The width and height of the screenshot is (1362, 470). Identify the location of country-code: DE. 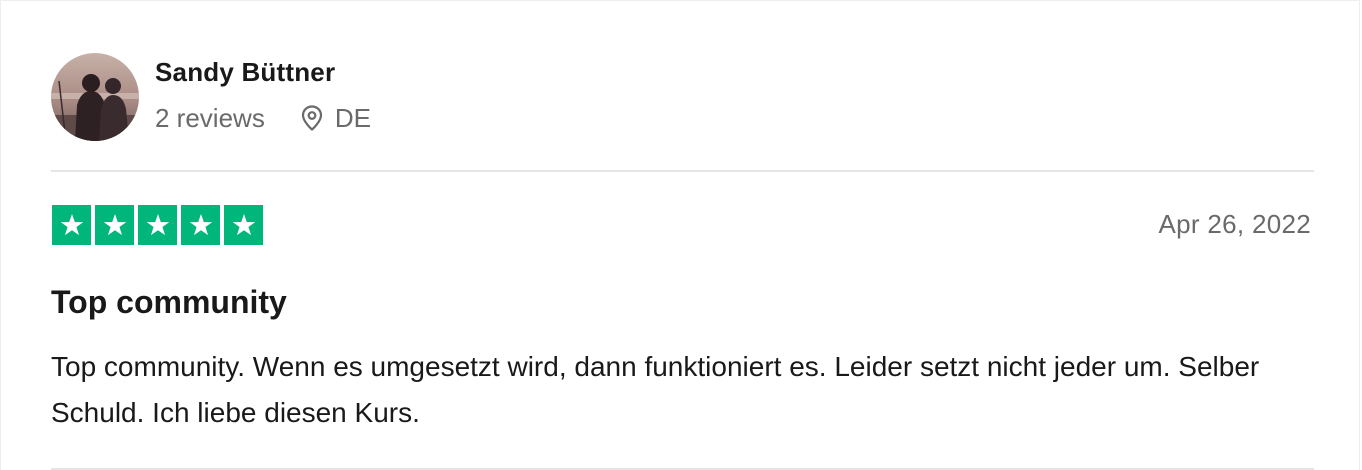
(352, 118).